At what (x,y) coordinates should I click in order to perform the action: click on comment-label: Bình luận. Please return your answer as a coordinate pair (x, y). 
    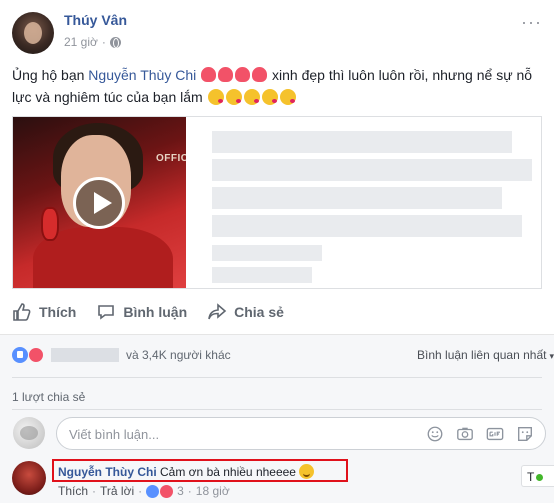
    Looking at the image, I should click on (155, 312).